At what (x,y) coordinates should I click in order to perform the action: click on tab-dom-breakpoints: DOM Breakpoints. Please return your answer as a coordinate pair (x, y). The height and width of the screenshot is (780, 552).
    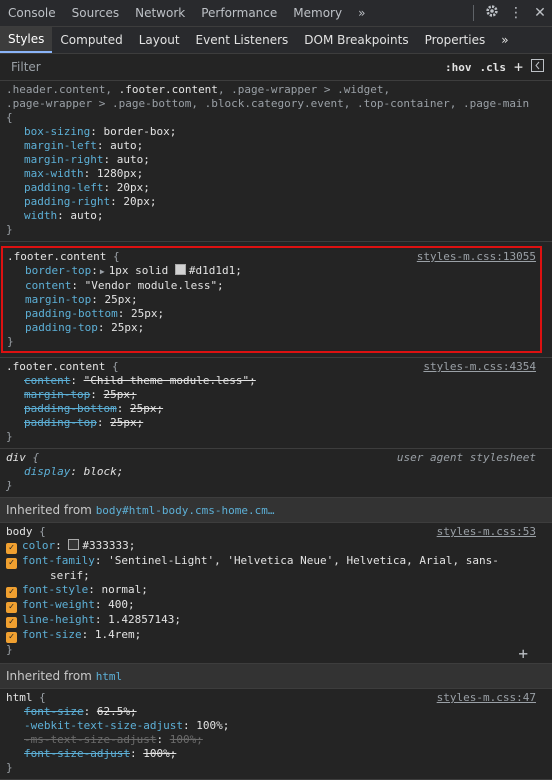
    Looking at the image, I should click on (356, 40).